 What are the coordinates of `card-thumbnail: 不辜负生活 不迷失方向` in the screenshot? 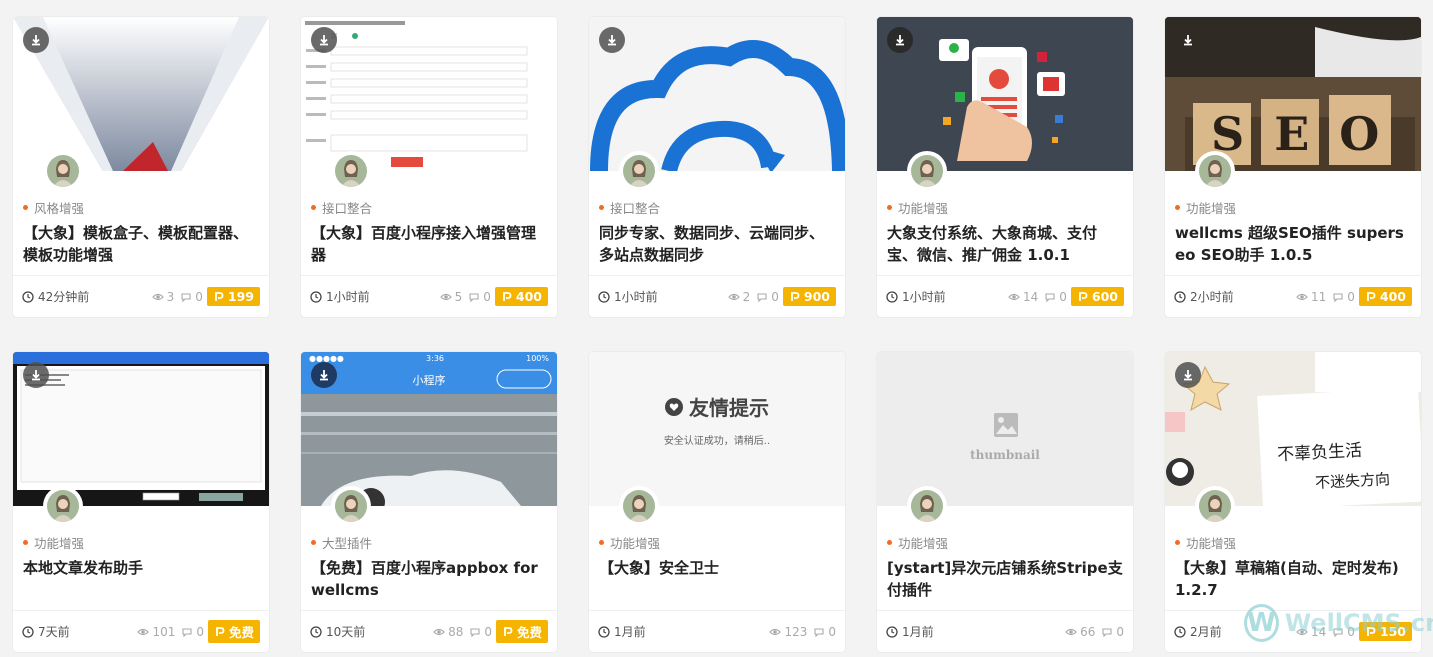 It's located at (1293, 429).